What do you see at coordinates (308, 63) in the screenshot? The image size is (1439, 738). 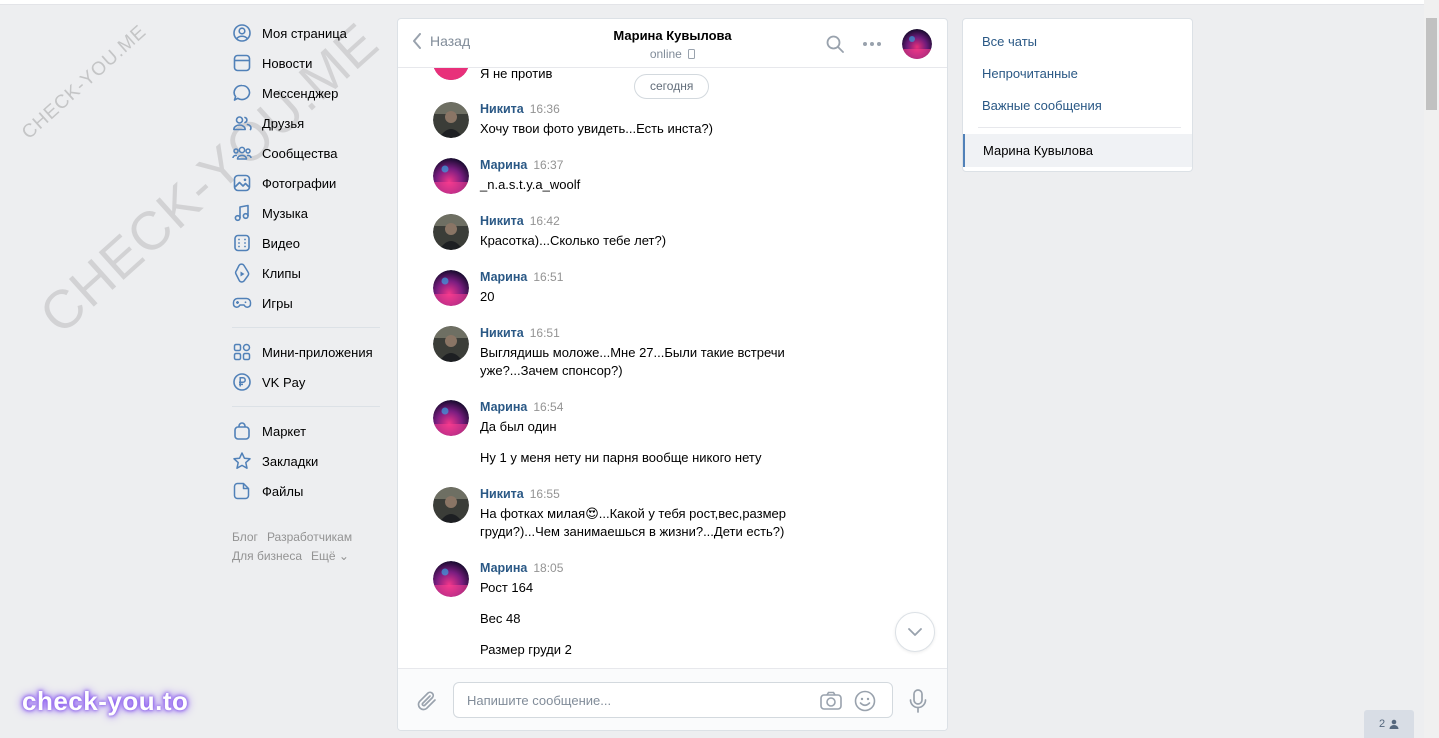 I see `sidebar-item-news: Новости` at bounding box center [308, 63].